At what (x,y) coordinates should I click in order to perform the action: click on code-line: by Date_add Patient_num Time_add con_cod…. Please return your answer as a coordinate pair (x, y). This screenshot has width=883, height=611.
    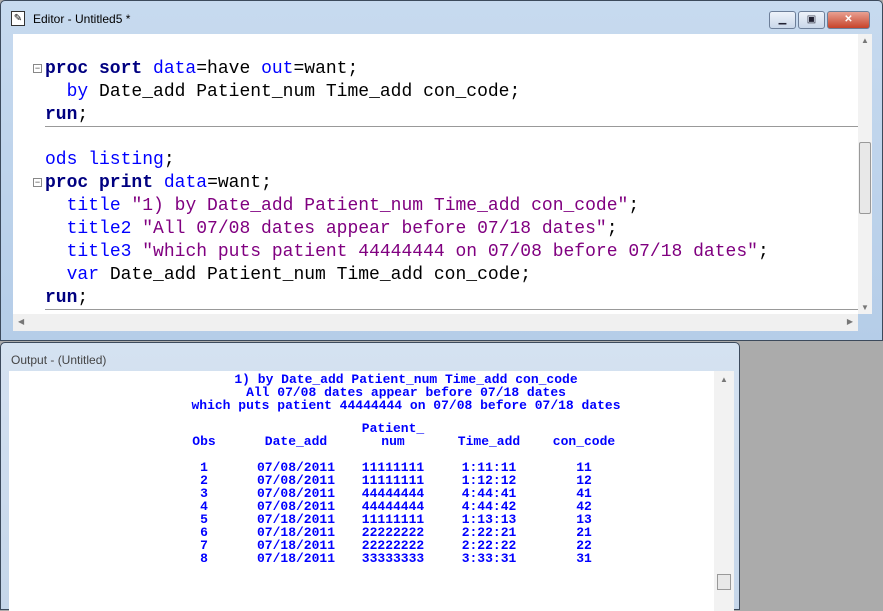
    Looking at the image, I should click on (283, 92).